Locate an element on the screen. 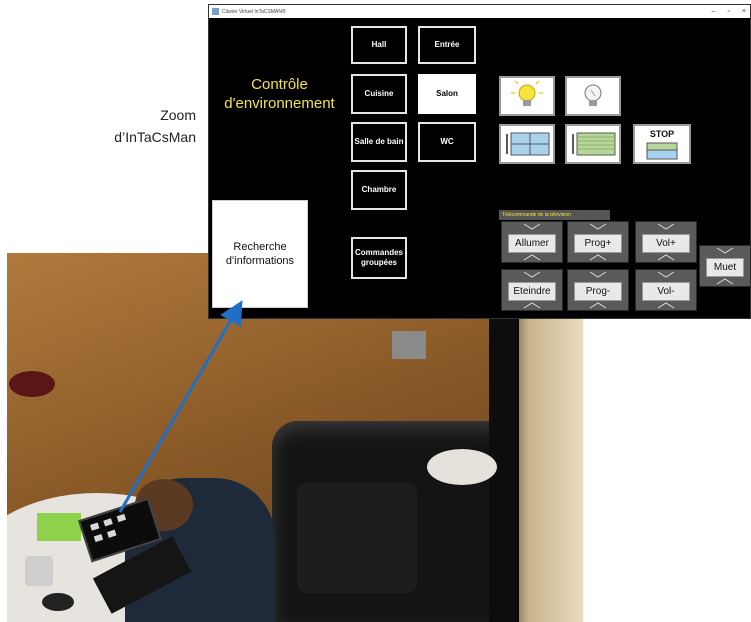  room-salle-de-bain-label: Salle de bain is located at coordinates (379, 141).